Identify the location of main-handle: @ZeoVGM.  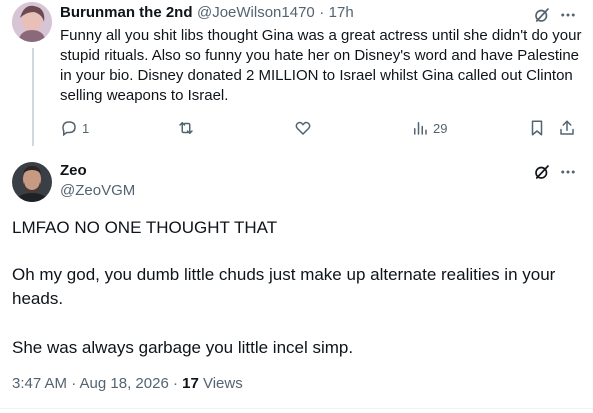
(97, 190).